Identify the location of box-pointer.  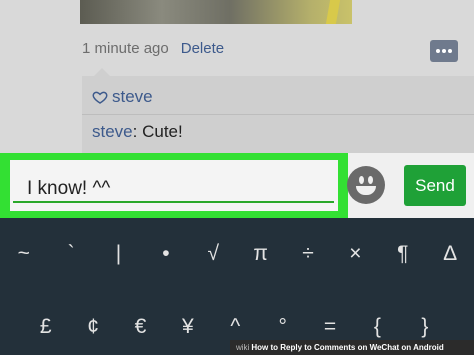
(102, 72).